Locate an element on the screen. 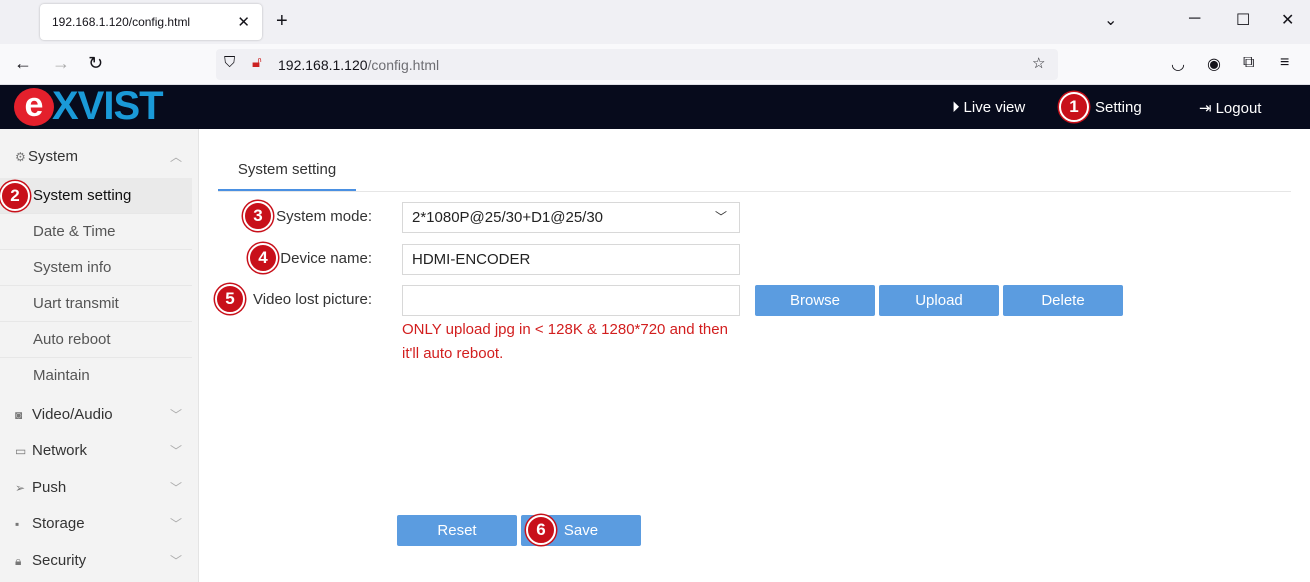 This screenshot has width=1310, height=582. back-icon: ← is located at coordinates (23, 63).